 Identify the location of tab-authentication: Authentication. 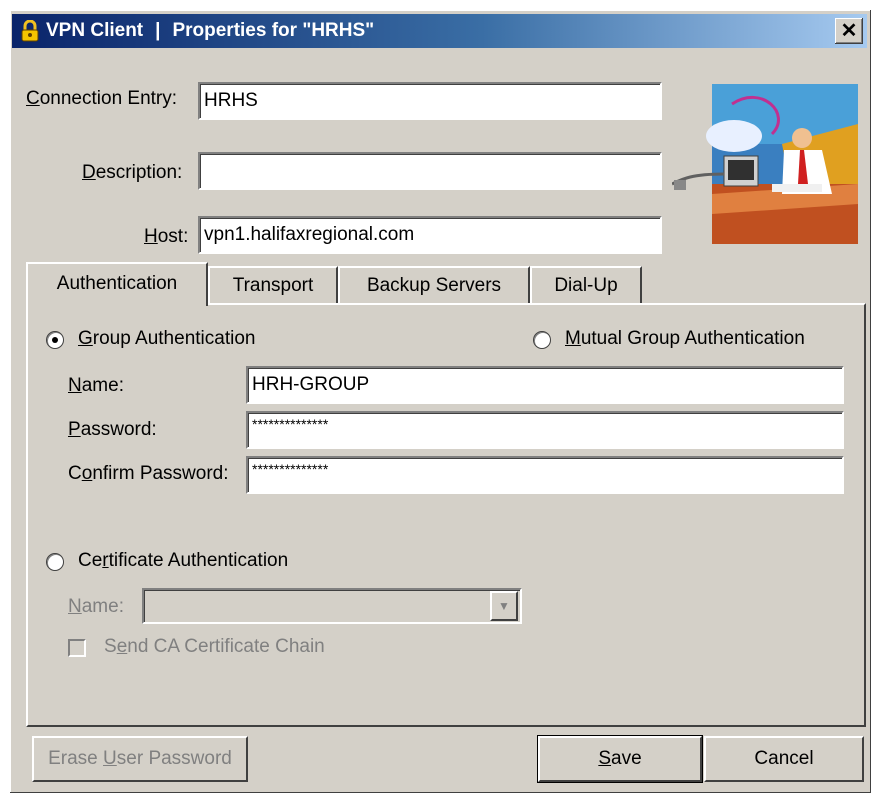
(117, 284).